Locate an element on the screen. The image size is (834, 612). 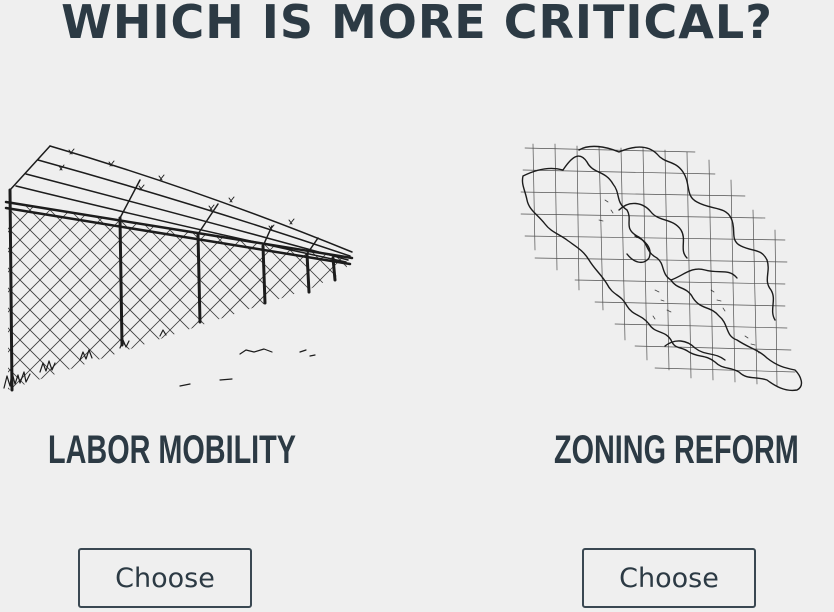
option-label-labor-mobility: LABOR MOBILITY is located at coordinates (172, 450).